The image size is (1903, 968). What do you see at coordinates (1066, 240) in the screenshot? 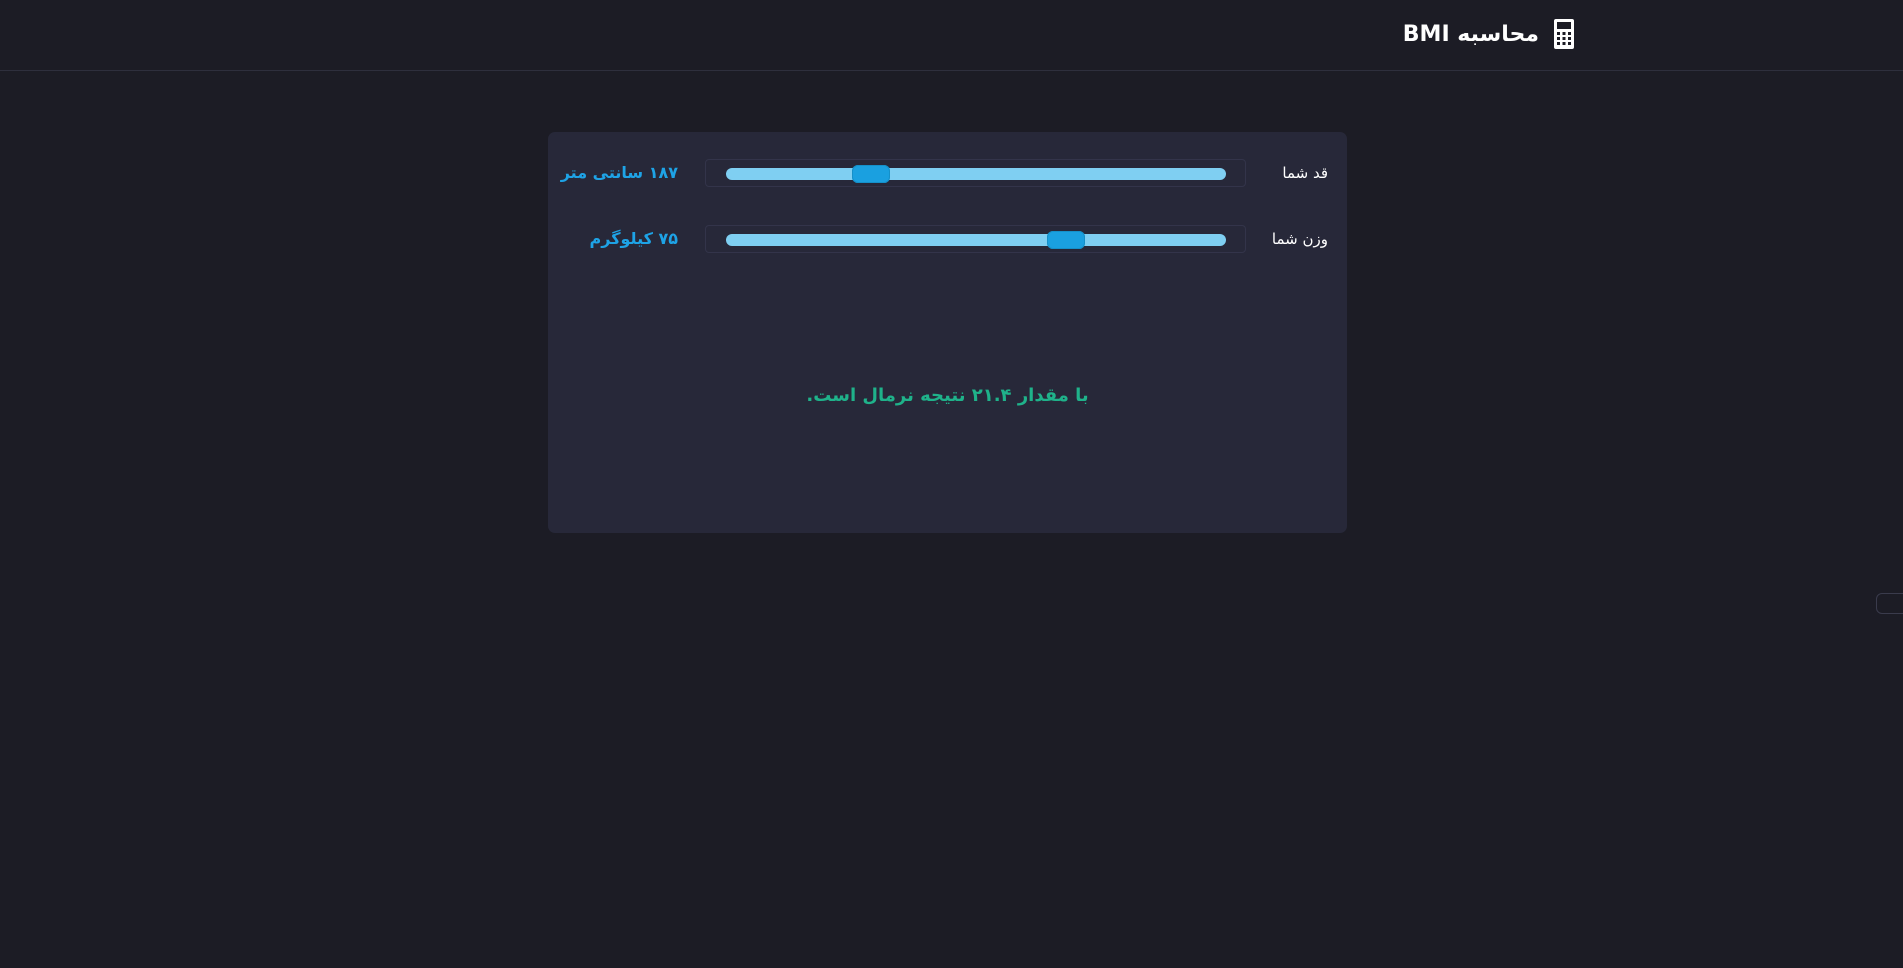
I see `weight-slider-thumb` at bounding box center [1066, 240].